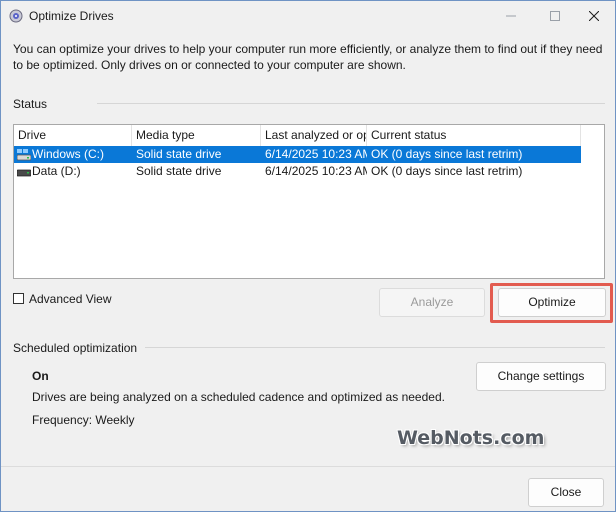 Image resolution: width=616 pixels, height=512 pixels. Describe the element at coordinates (474, 135) in the screenshot. I see `column-header-current-status: Current status` at that location.